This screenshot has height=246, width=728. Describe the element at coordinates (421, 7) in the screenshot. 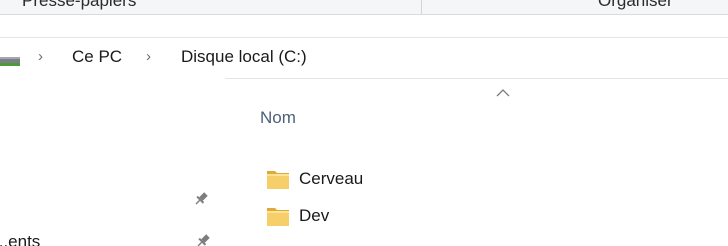

I see `ribbon-separator` at that location.